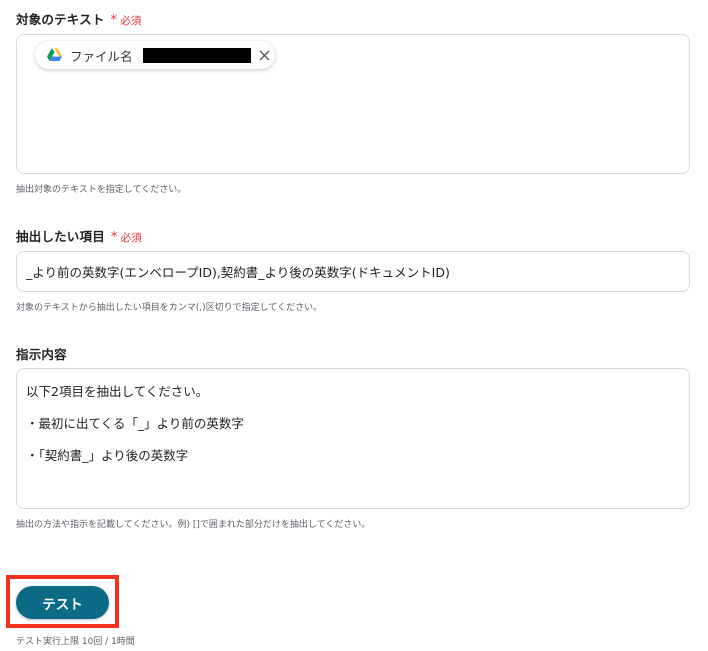  I want to click on extract-items-input: _より前の英数字(エンベロープID),契約書_より後の英数字(ドキュメントID), so click(353, 271).